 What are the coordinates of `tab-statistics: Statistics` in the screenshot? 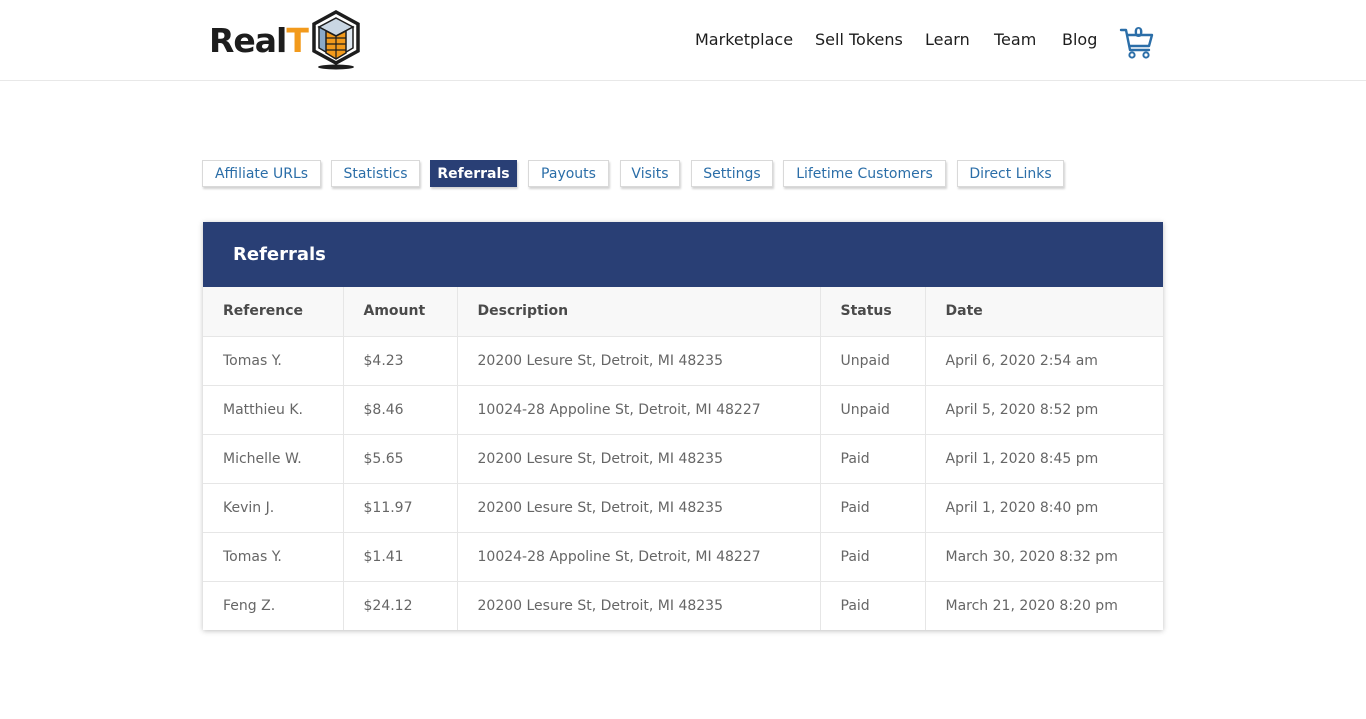 It's located at (375, 173).